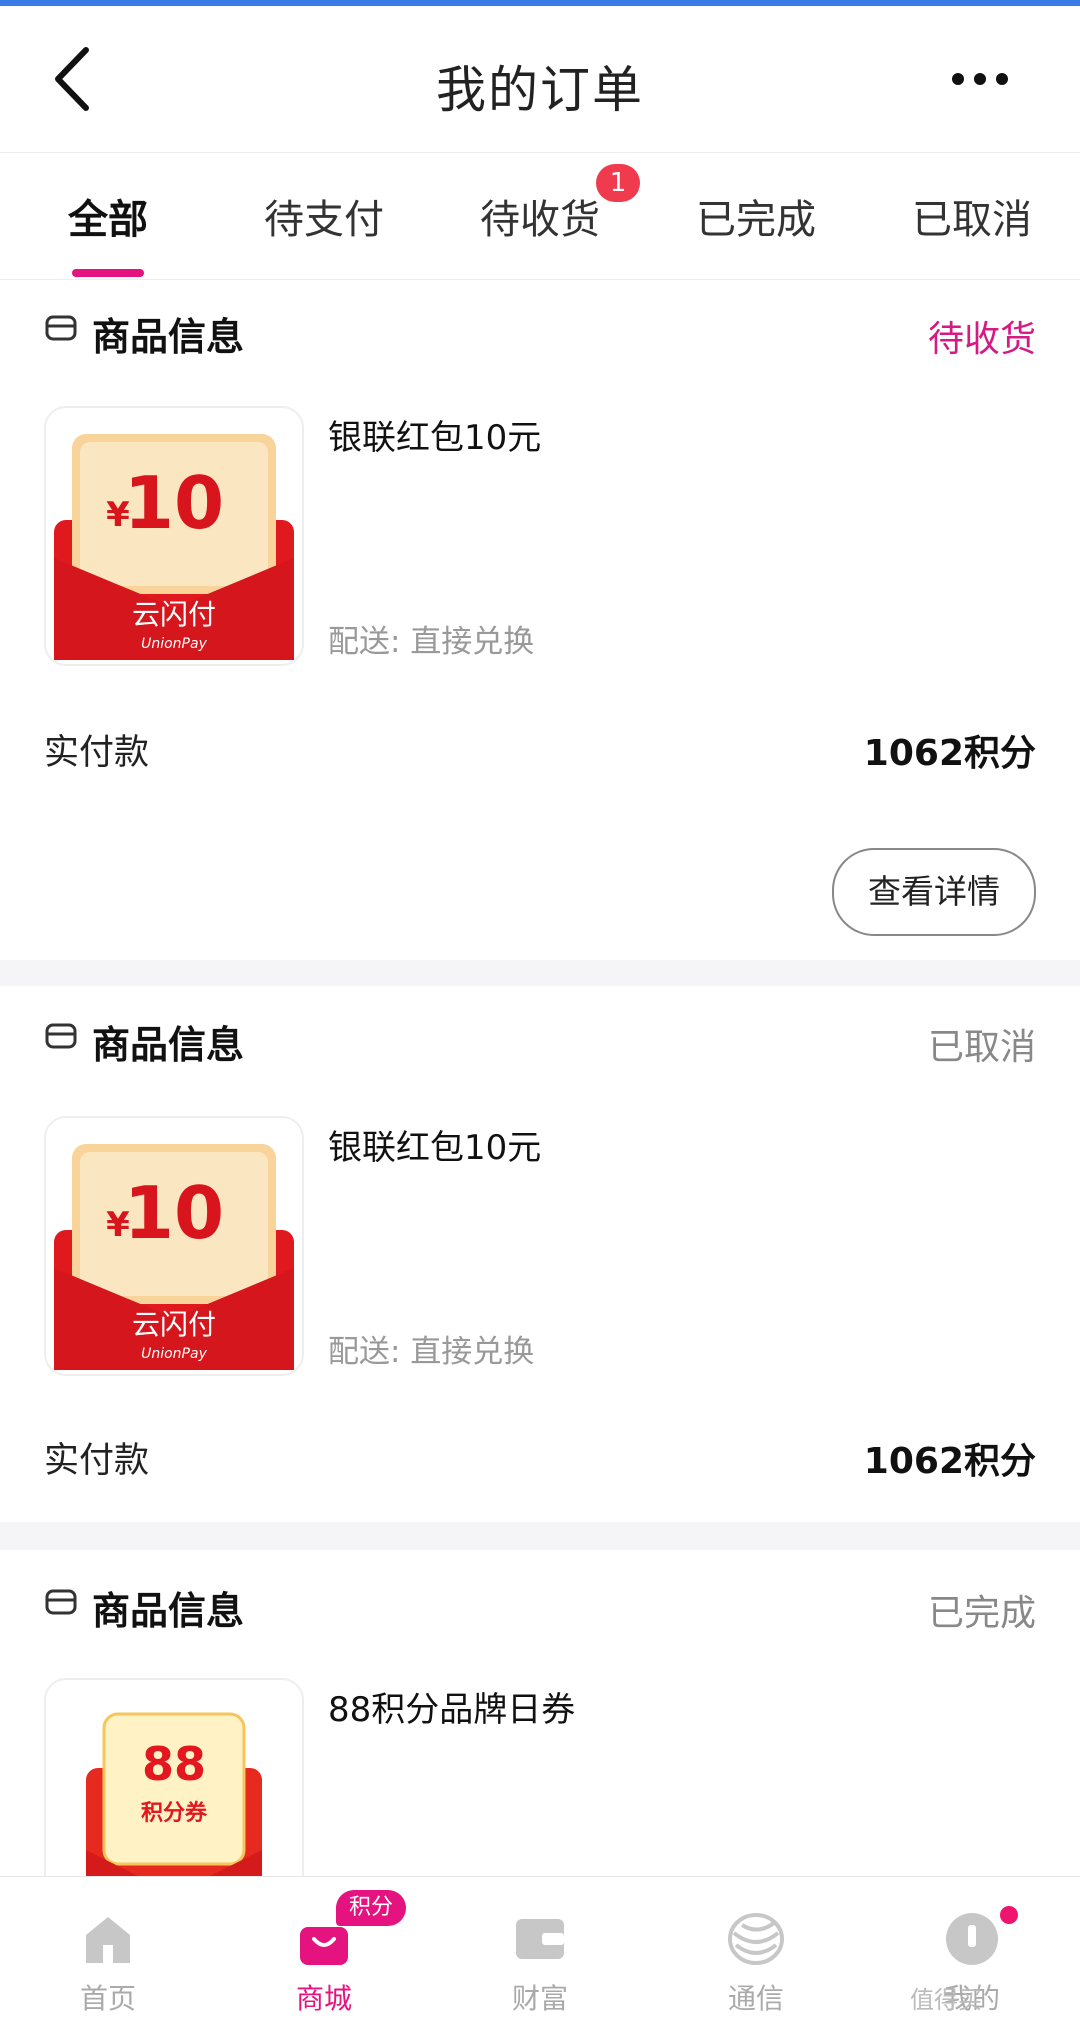 The width and height of the screenshot is (1080, 2023). Describe the element at coordinates (934, 892) in the screenshot. I see `view-details-button: 查看详情` at that location.